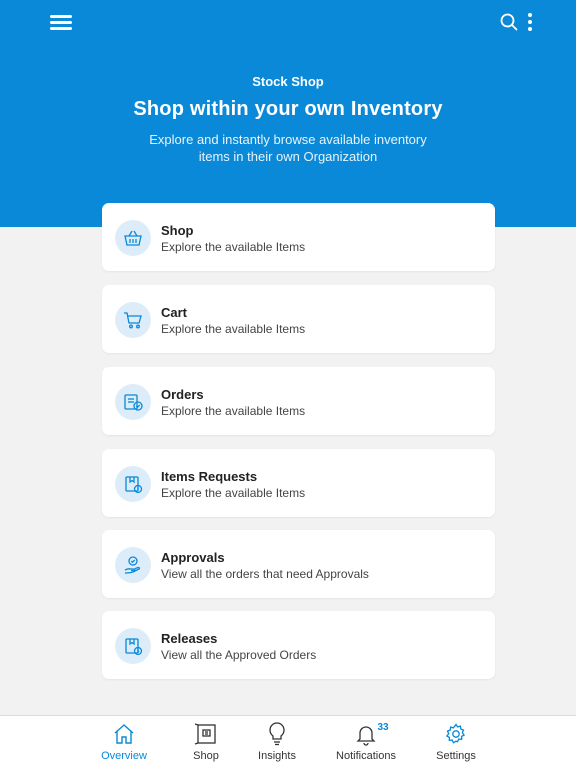 This screenshot has height=768, width=576. Describe the element at coordinates (265, 574) in the screenshot. I see `card-subtitle: View all the orders that need Approvals` at that location.